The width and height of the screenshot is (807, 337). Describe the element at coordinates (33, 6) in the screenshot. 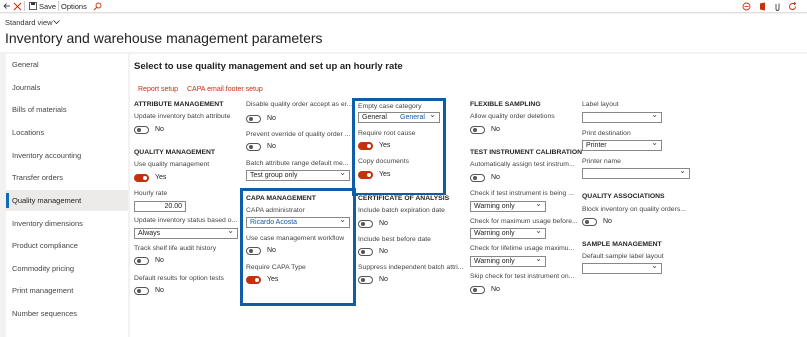

I see `save-icon` at that location.